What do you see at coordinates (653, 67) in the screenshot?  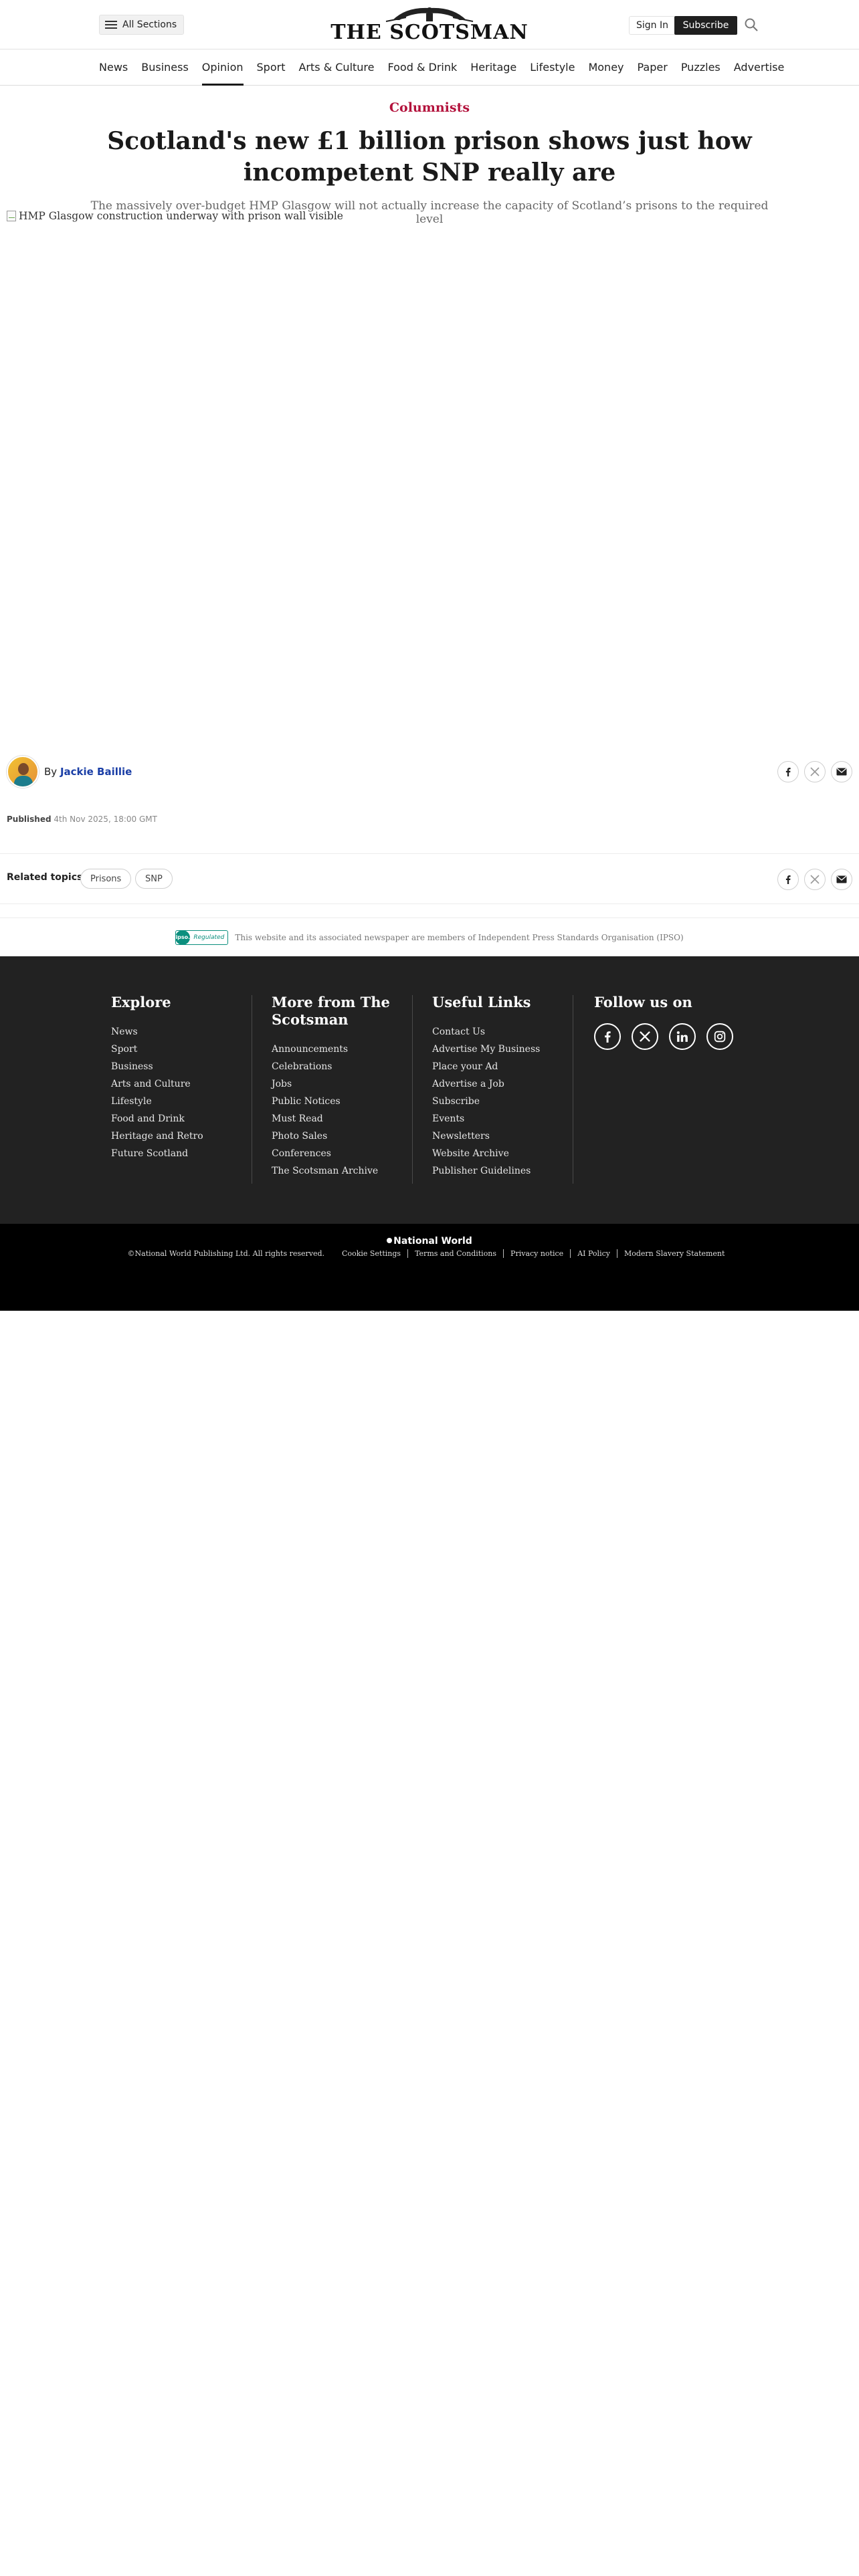 I see `nav-item-paper: Paper` at bounding box center [653, 67].